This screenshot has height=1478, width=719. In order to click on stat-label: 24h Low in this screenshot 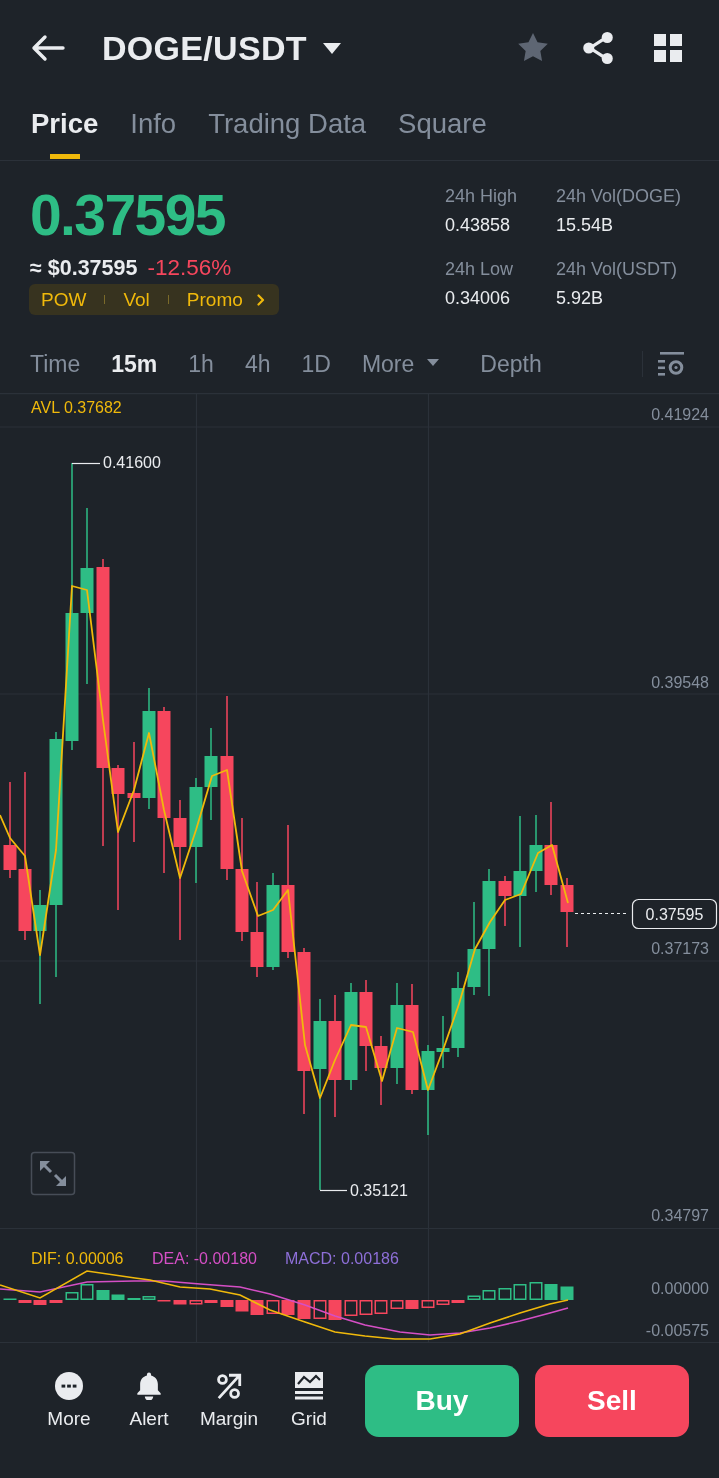, I will do `click(480, 269)`.